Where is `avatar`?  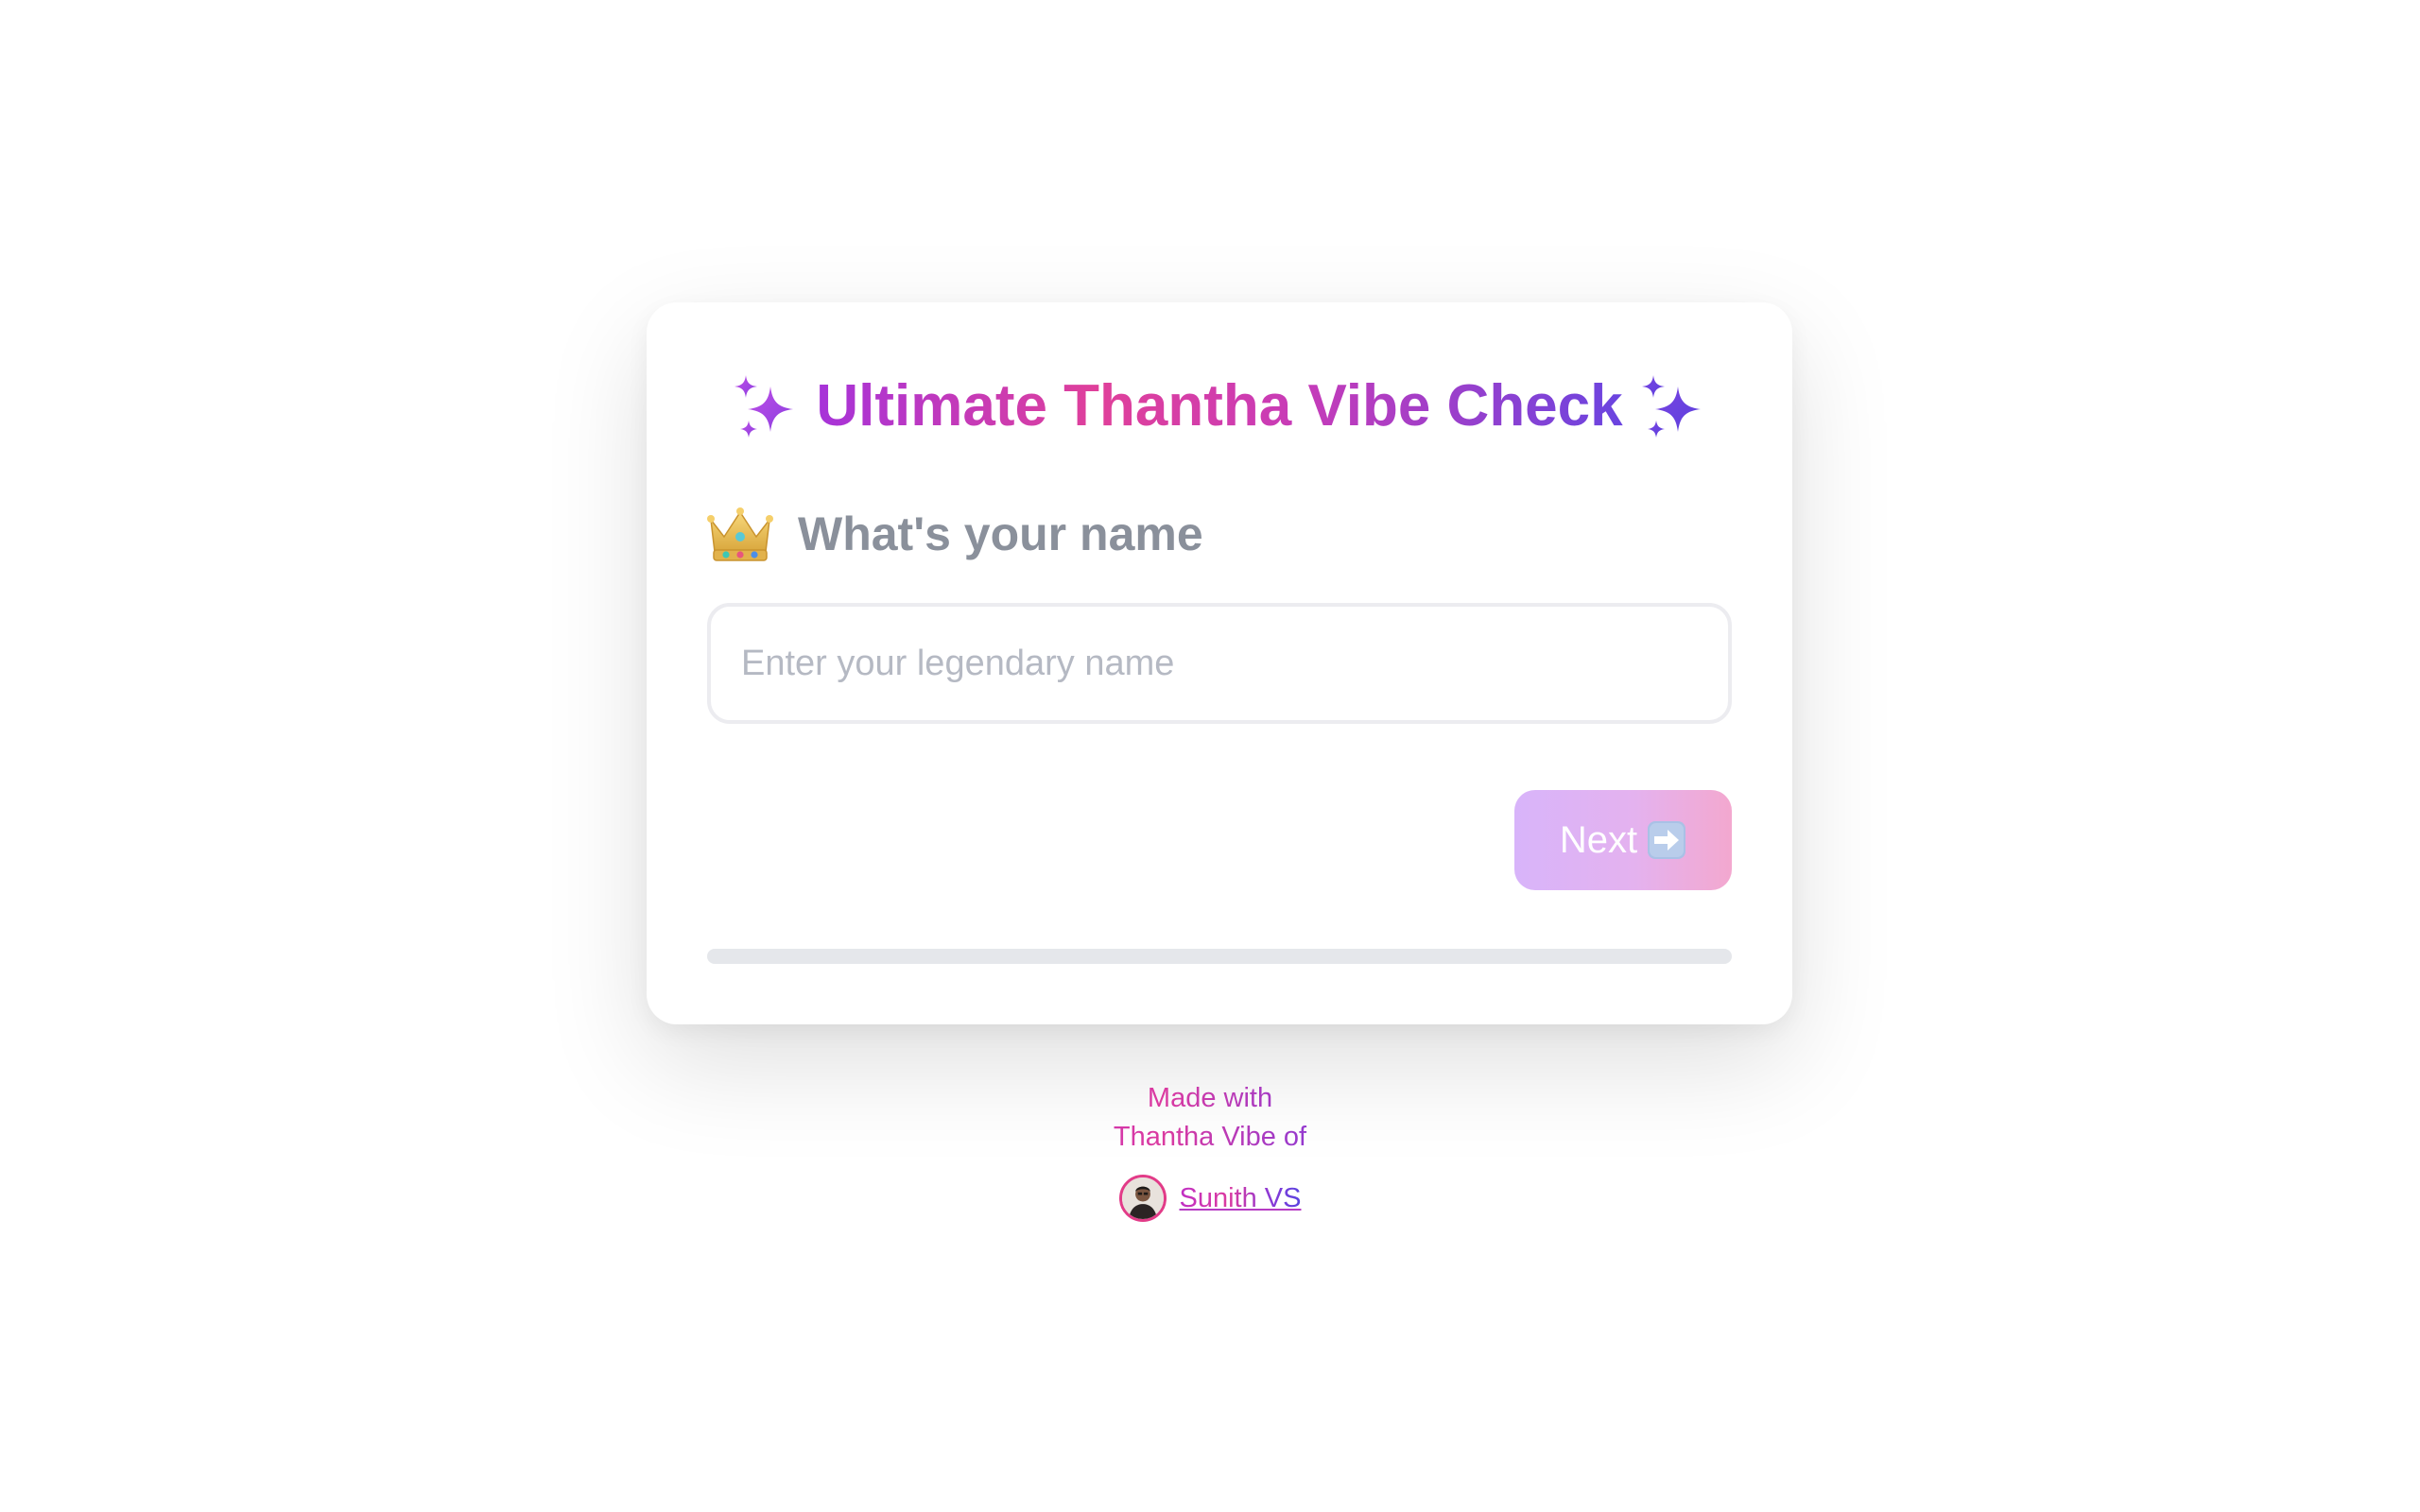
avatar is located at coordinates (1142, 1198).